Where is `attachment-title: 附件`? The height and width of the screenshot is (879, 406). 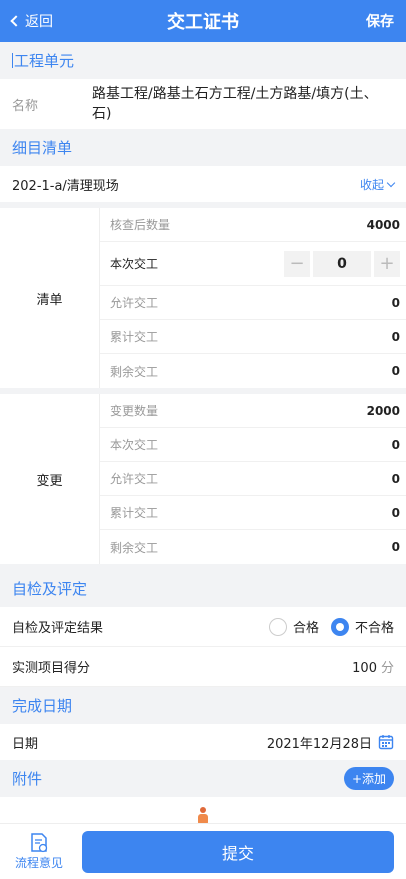 attachment-title: 附件 is located at coordinates (27, 779).